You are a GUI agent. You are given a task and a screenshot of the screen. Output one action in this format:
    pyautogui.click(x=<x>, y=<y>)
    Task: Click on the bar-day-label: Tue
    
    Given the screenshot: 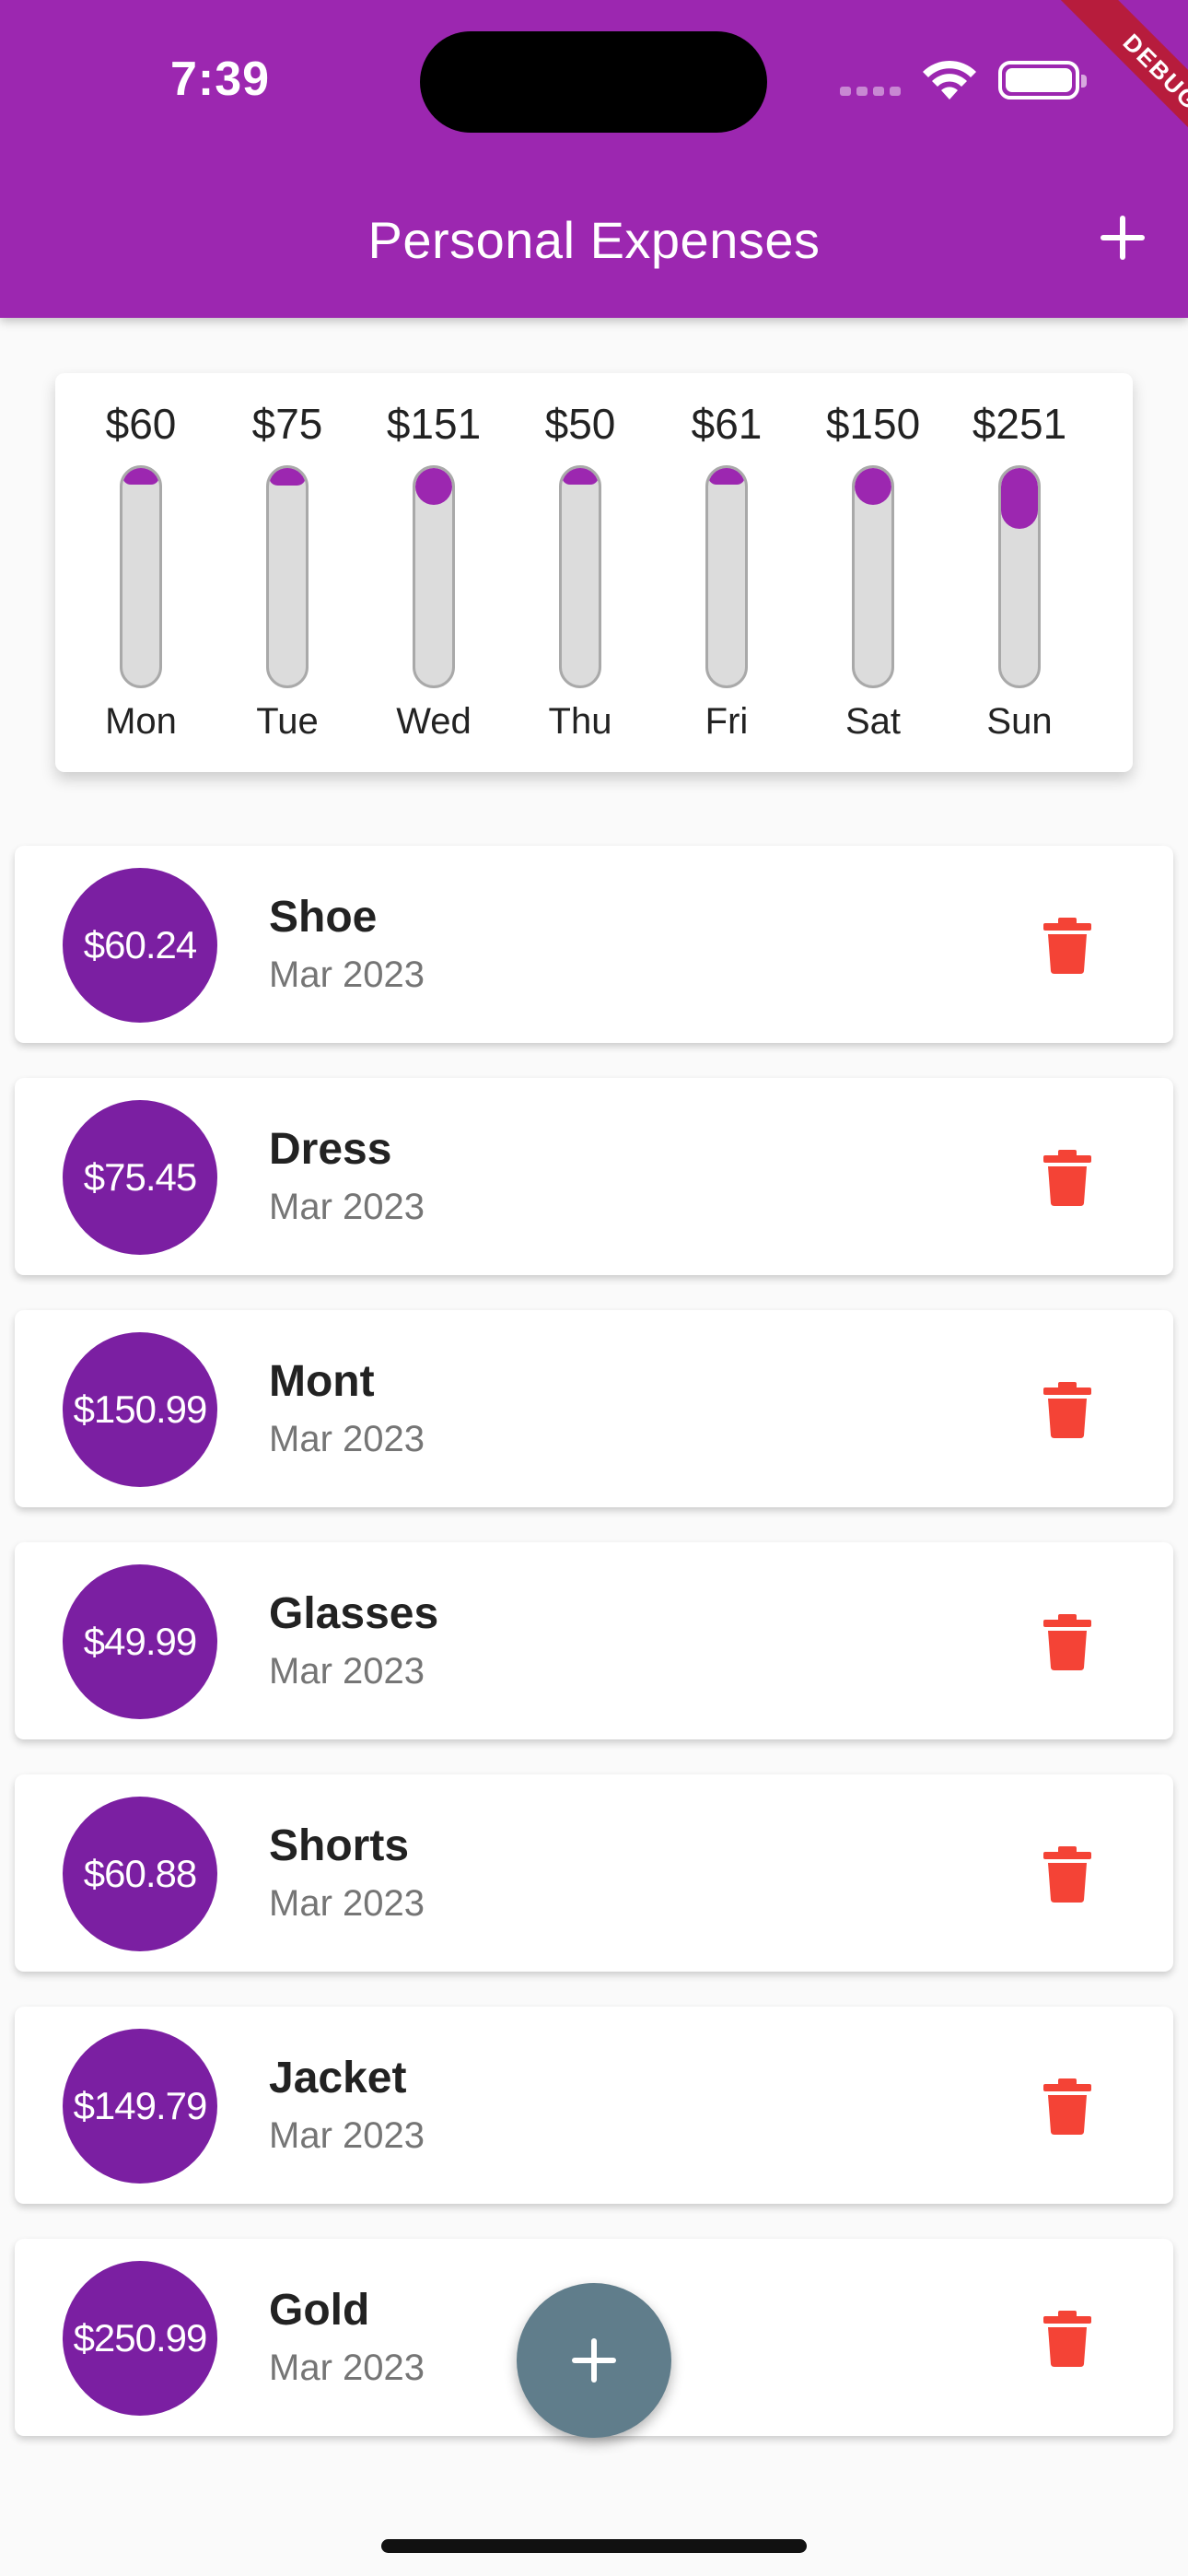 What is the action you would take?
    pyautogui.click(x=287, y=721)
    